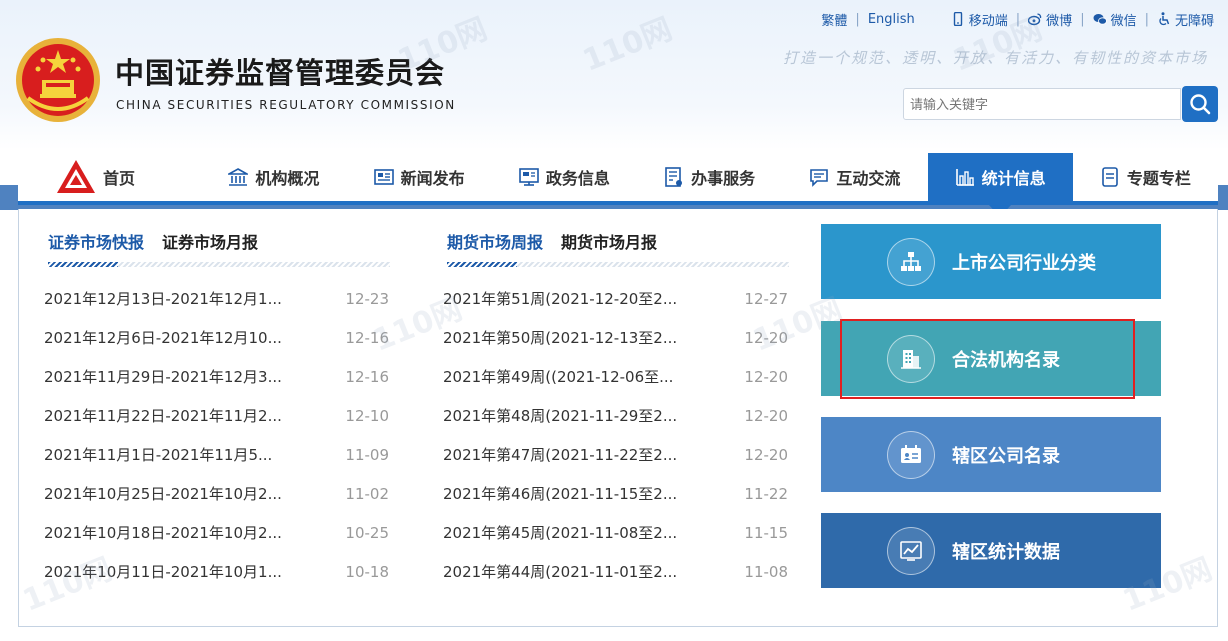 The width and height of the screenshot is (1228, 641). Describe the element at coordinates (991, 261) in the screenshot. I see `card-industry-classification: 上市公司行业分类` at that location.